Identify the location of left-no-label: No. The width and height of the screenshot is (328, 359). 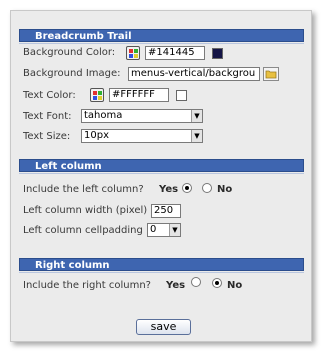
(225, 189).